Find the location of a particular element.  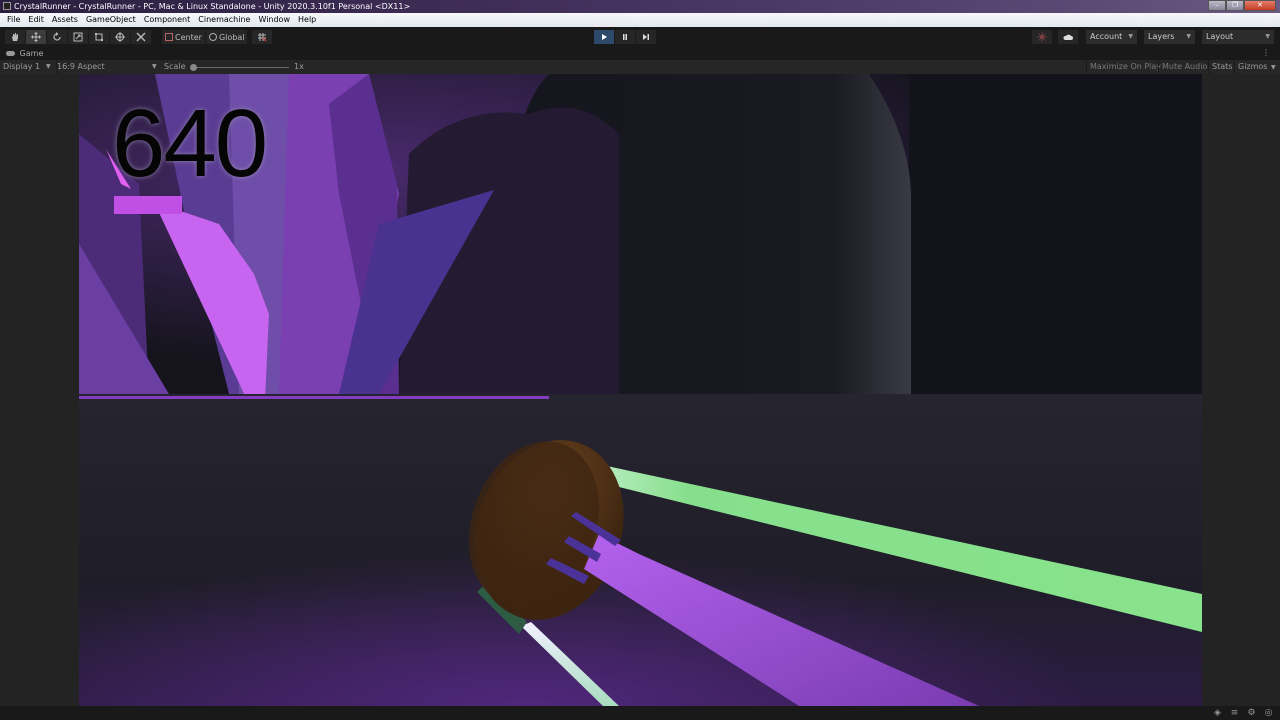

hand-tool-button is located at coordinates (15, 37).